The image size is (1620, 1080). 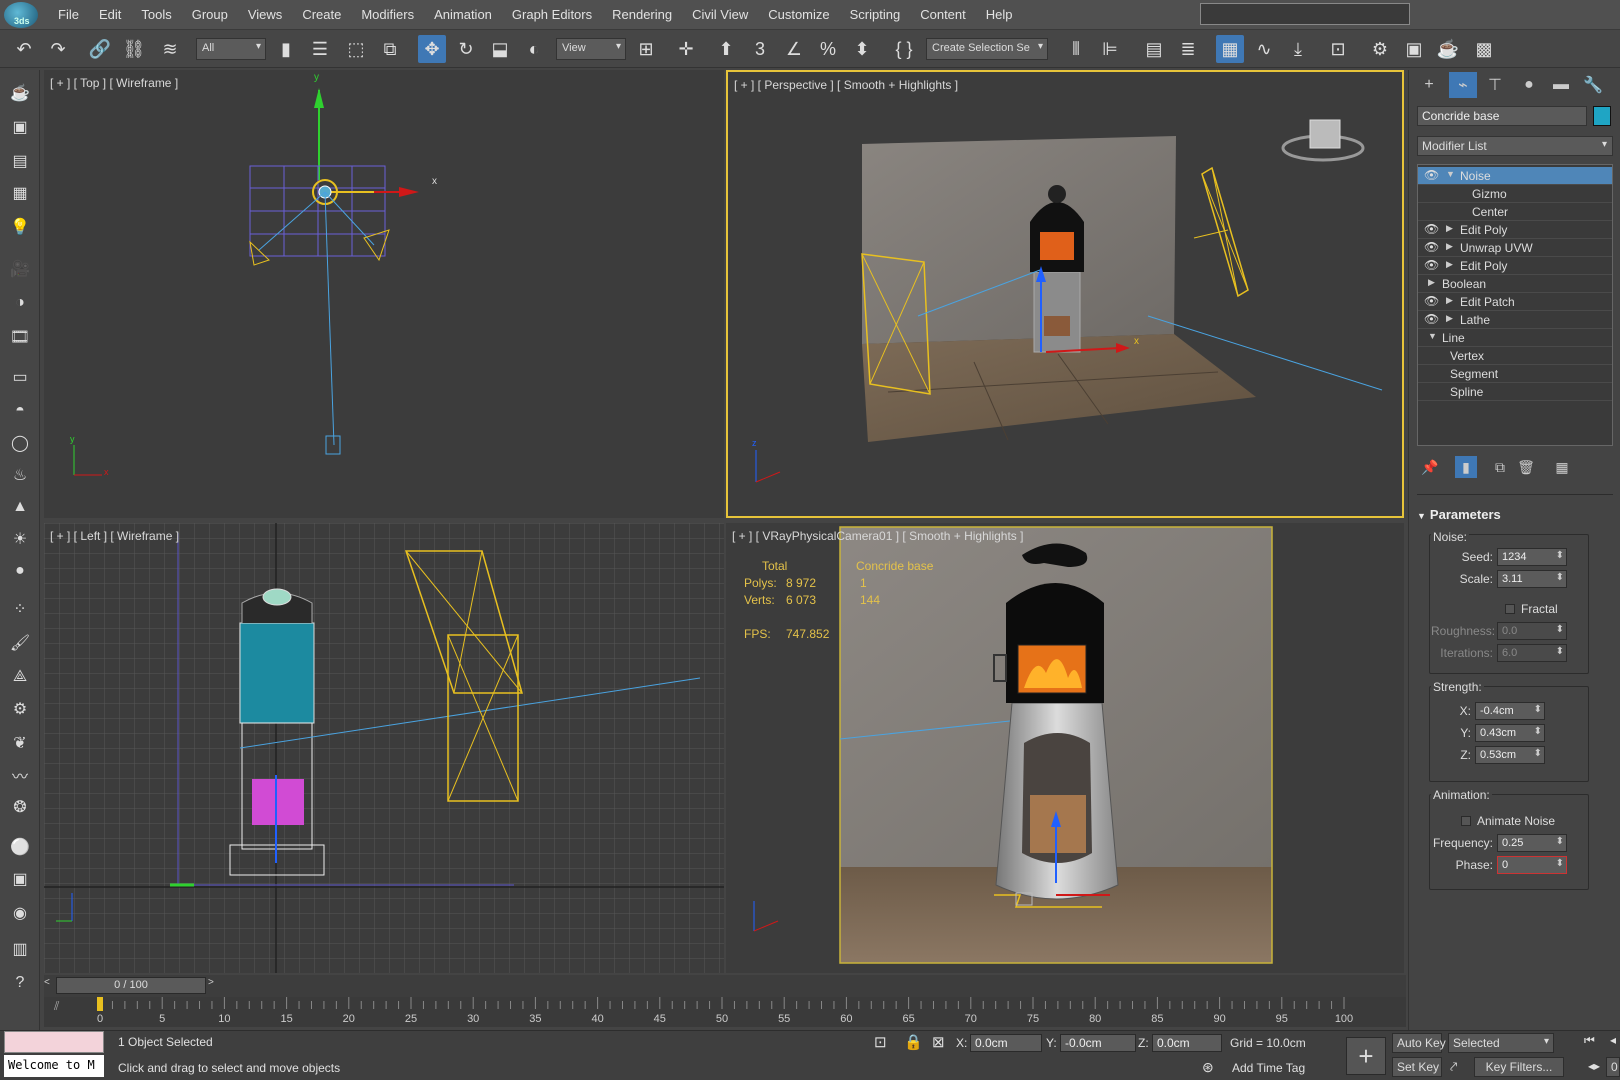 I want to click on selection-filter-dropdown: All, so click(x=231, y=49).